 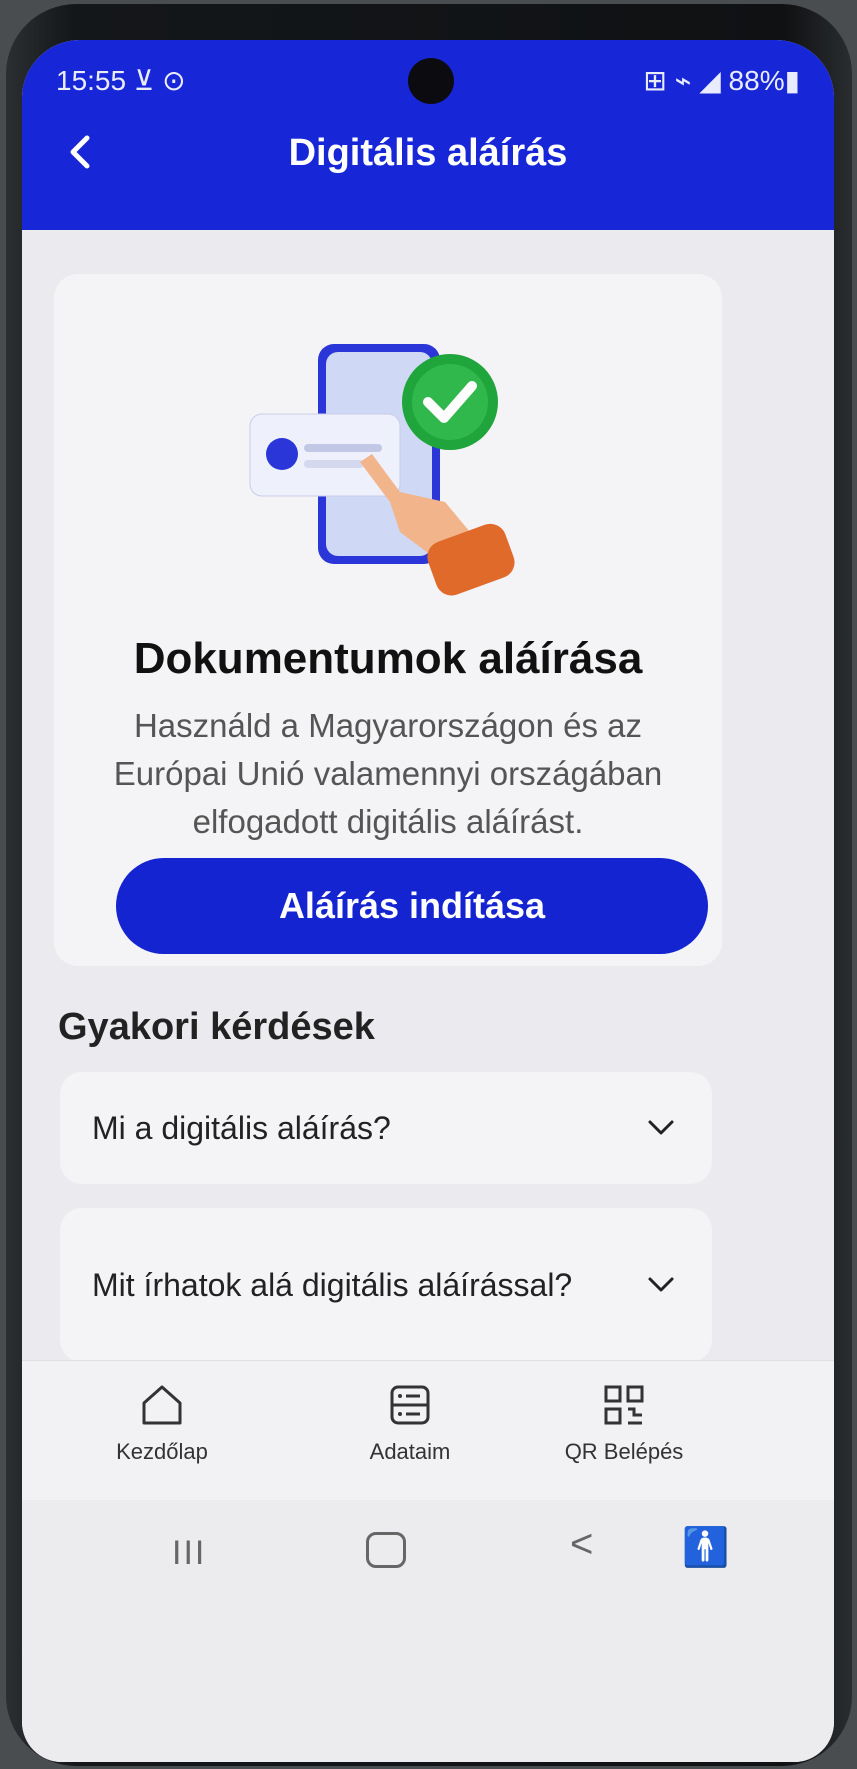 I want to click on signature-illustration, so click(x=382, y=470).